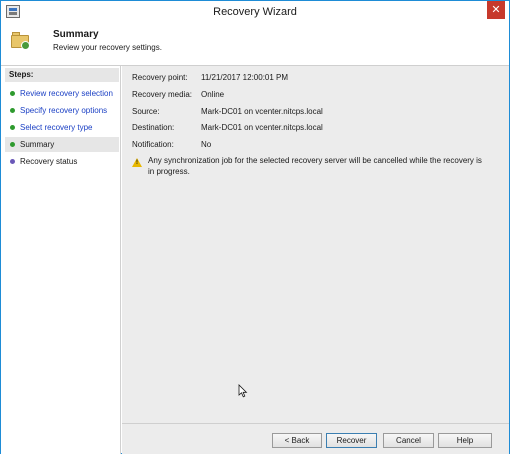 This screenshot has height=454, width=510. I want to click on step-label: Review recovery selection, so click(66, 93).